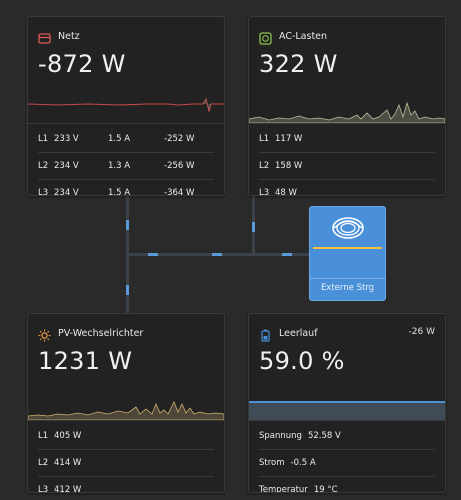 The width and height of the screenshot is (461, 500). What do you see at coordinates (303, 36) in the screenshot?
I see `ac-loads-title: AC-Lasten` at bounding box center [303, 36].